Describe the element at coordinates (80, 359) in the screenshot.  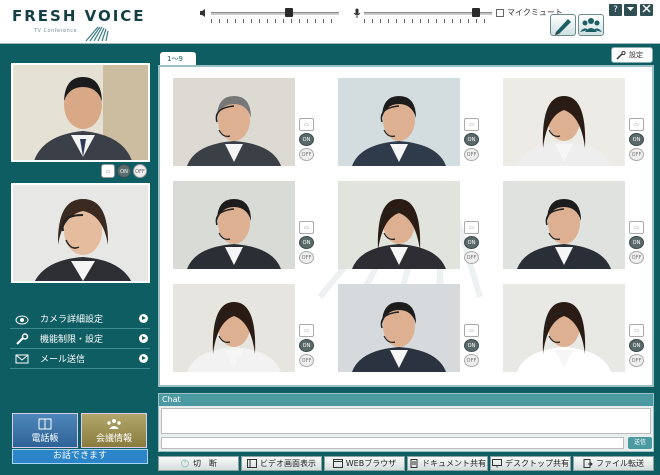
I see `menu-item-send-mail: メール送信` at that location.